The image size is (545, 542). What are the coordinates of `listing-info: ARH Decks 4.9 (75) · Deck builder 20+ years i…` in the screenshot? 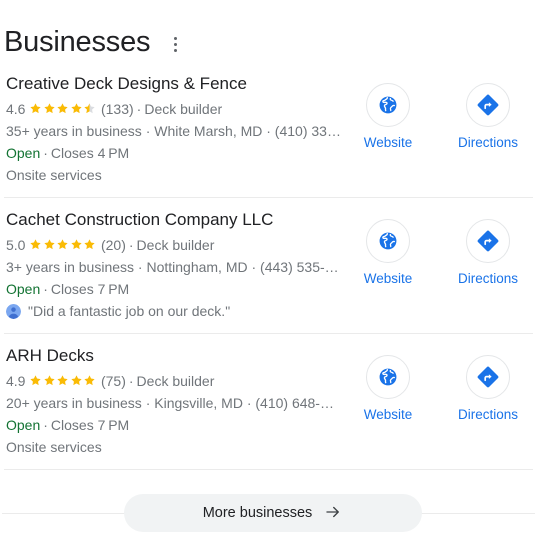 It's located at (172, 400).